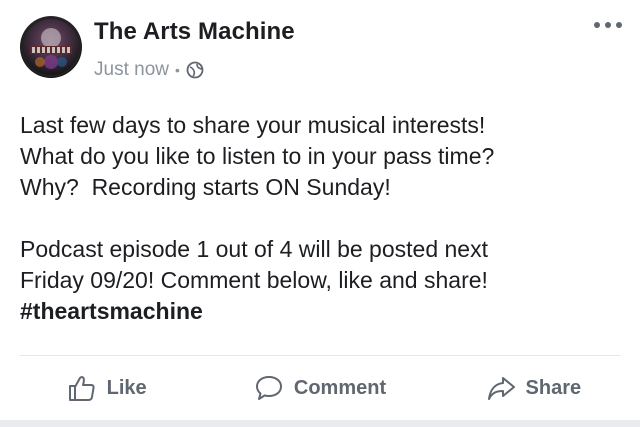 The width and height of the screenshot is (640, 427). Describe the element at coordinates (194, 32) in the screenshot. I see `page-name-link: The Arts Machine` at that location.